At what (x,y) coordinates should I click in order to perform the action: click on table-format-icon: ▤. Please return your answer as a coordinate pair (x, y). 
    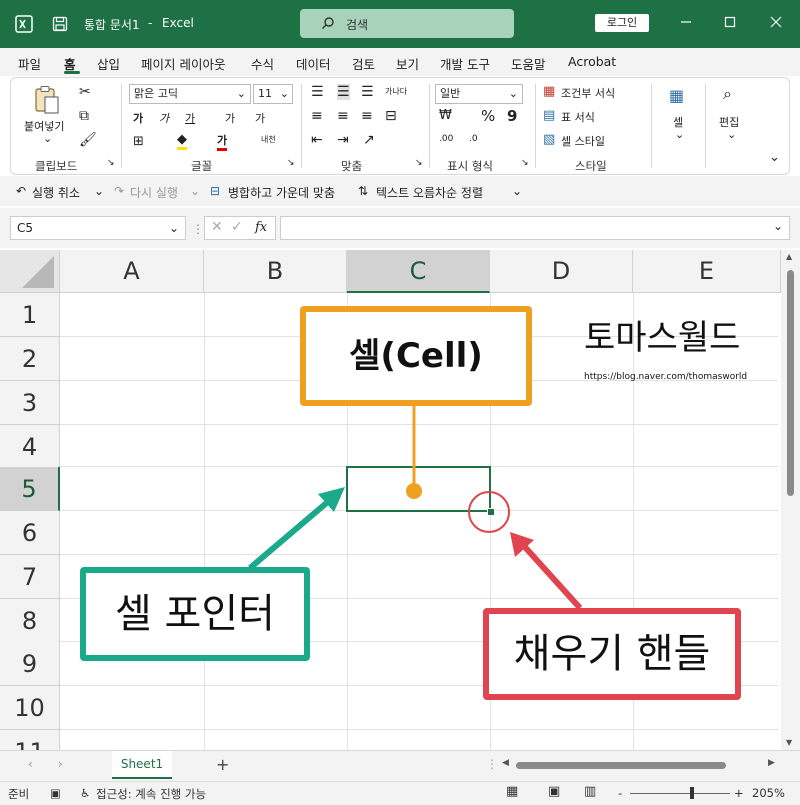
    Looking at the image, I should click on (549, 115).